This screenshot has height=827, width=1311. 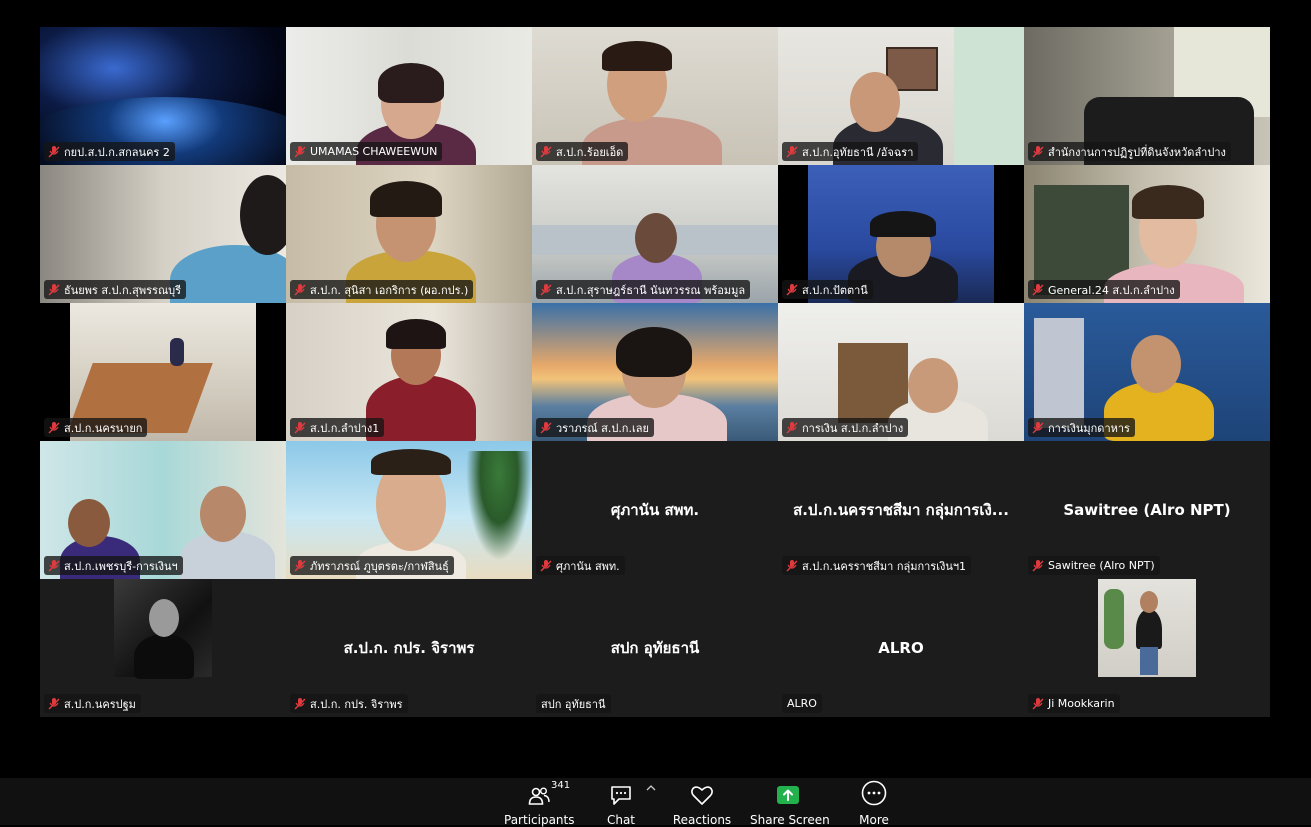 I want to click on participant-tile: ส.ป.ก.สุราษฎร์ธานี นันทวรรณ พร้อมมูล, so click(x=655, y=234).